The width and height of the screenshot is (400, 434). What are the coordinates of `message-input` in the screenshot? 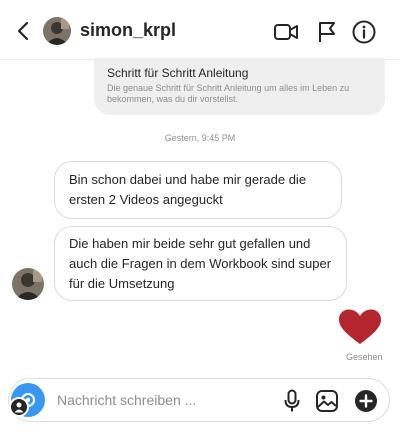 It's located at (162, 400).